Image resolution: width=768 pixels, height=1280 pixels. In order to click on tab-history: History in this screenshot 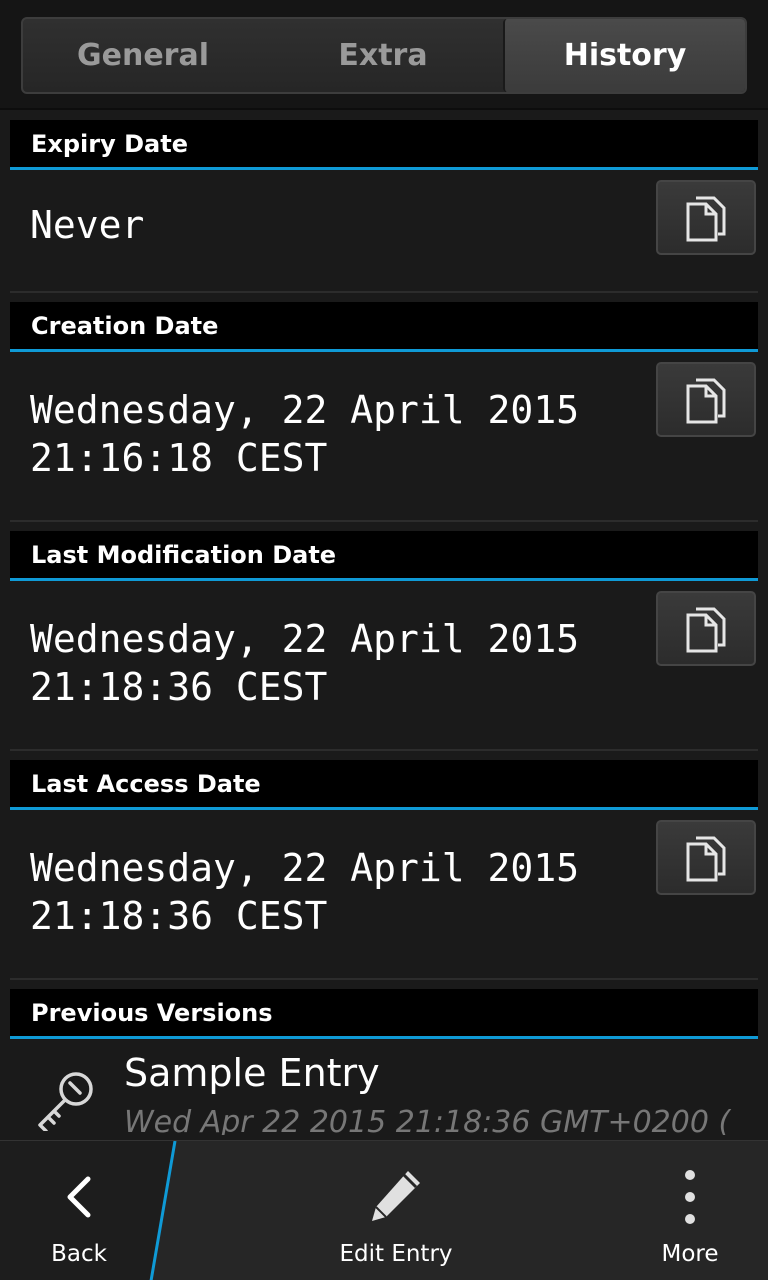, I will do `click(624, 55)`.